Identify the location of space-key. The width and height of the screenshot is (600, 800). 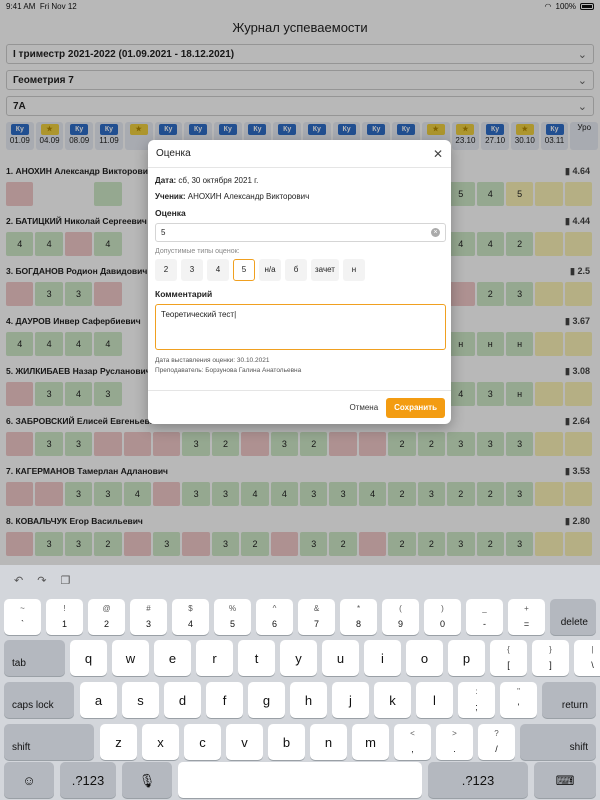
(300, 780).